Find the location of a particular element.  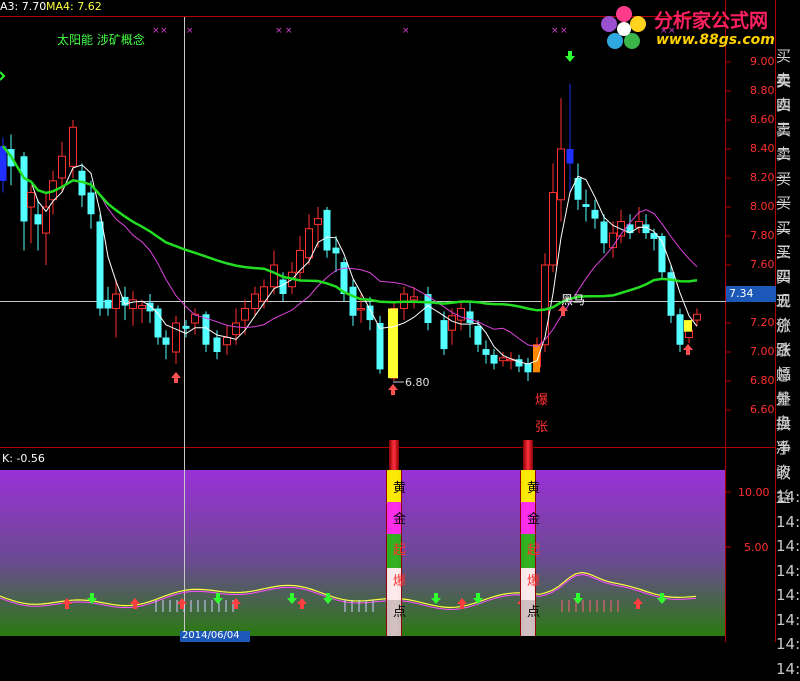

price-tick-label: 8.00 is located at coordinates (762, 206).